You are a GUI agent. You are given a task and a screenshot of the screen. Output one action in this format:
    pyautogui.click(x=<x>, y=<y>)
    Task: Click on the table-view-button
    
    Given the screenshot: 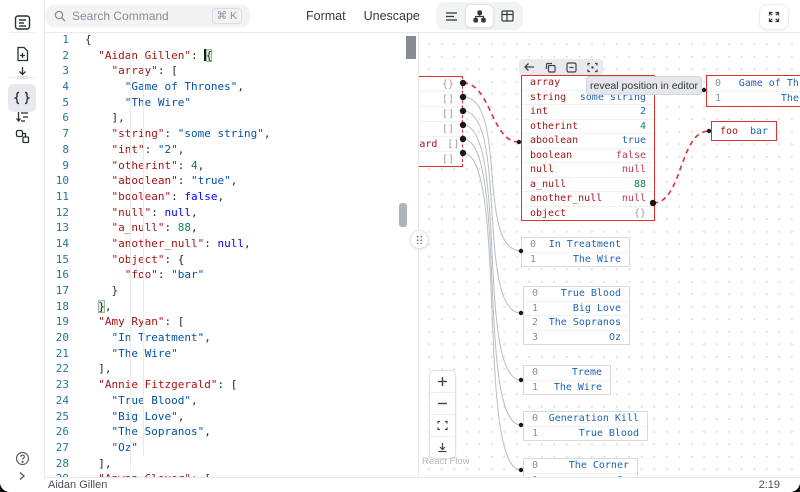 What is the action you would take?
    pyautogui.click(x=507, y=16)
    